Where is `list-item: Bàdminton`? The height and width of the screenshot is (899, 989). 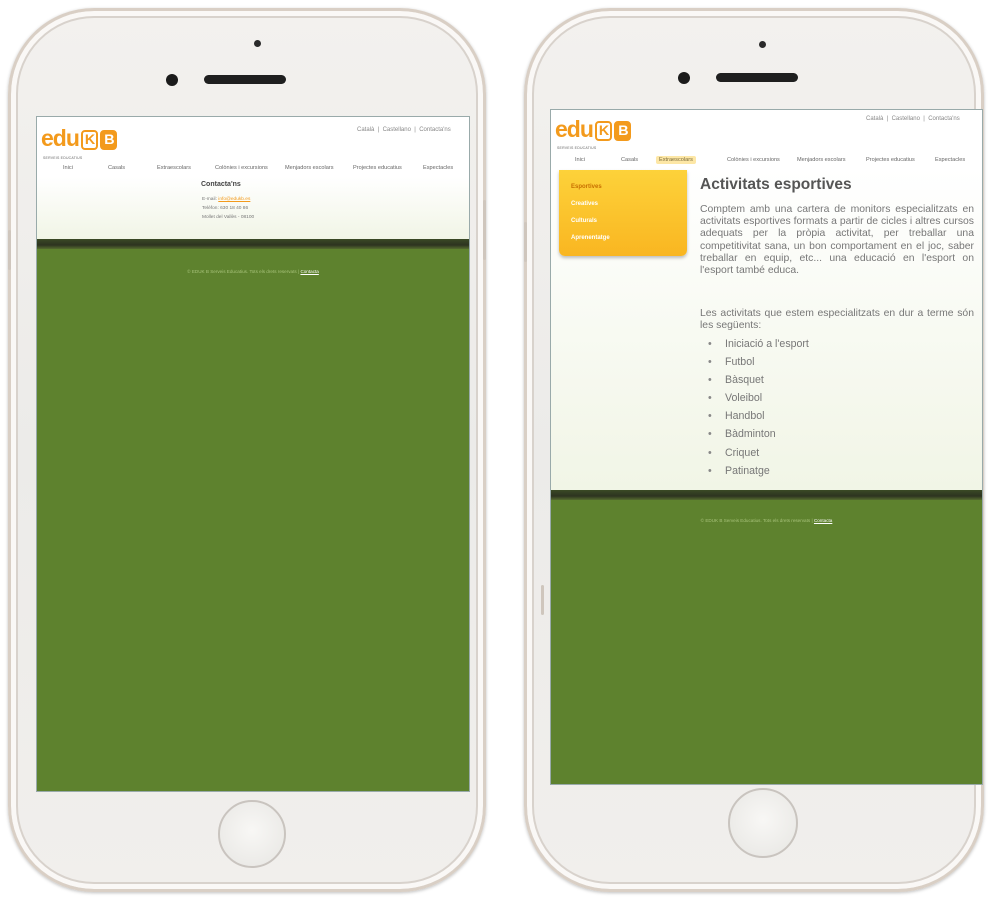
list-item: Bàdminton is located at coordinates (755, 437).